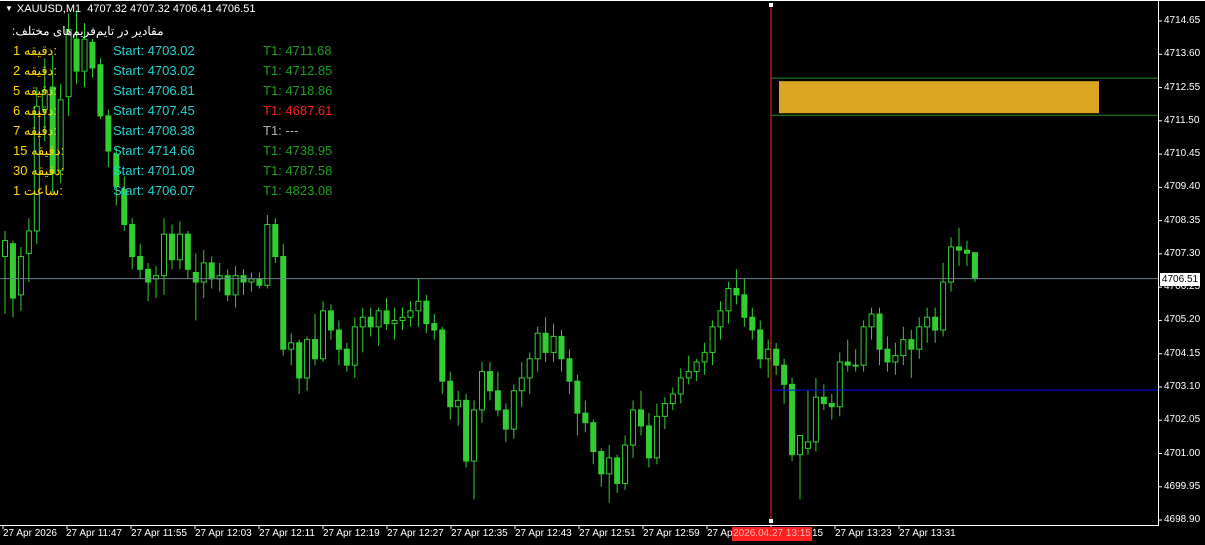 The height and width of the screenshot is (545, 1205). I want to click on current-price-tag: 4706.51, so click(1180, 279).